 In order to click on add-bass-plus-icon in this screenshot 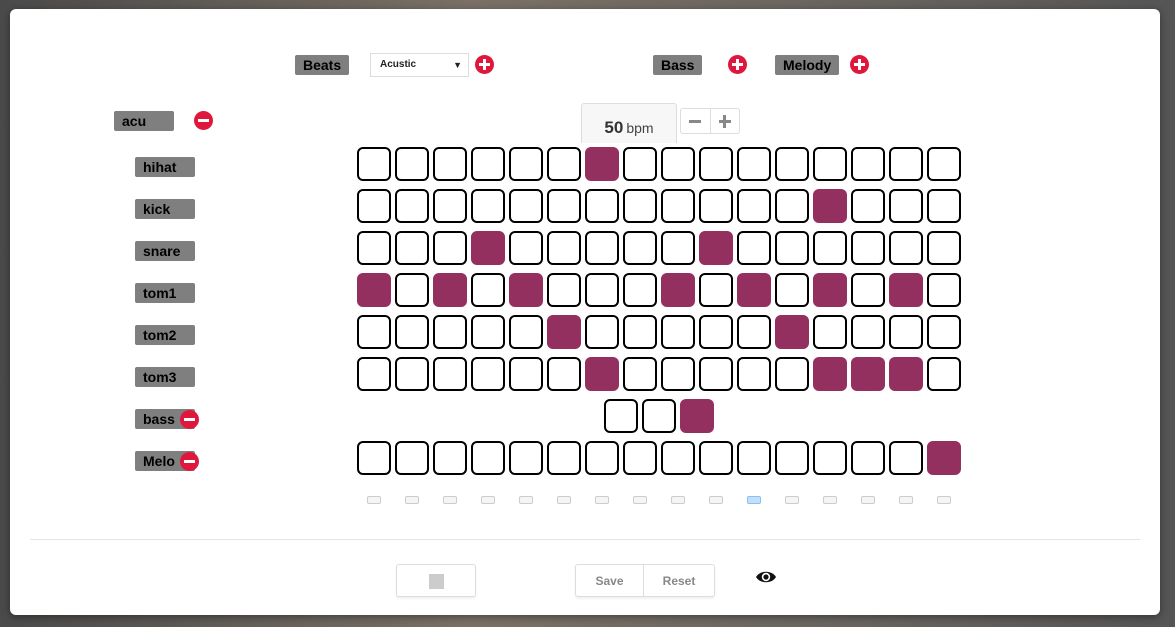, I will do `click(737, 64)`.